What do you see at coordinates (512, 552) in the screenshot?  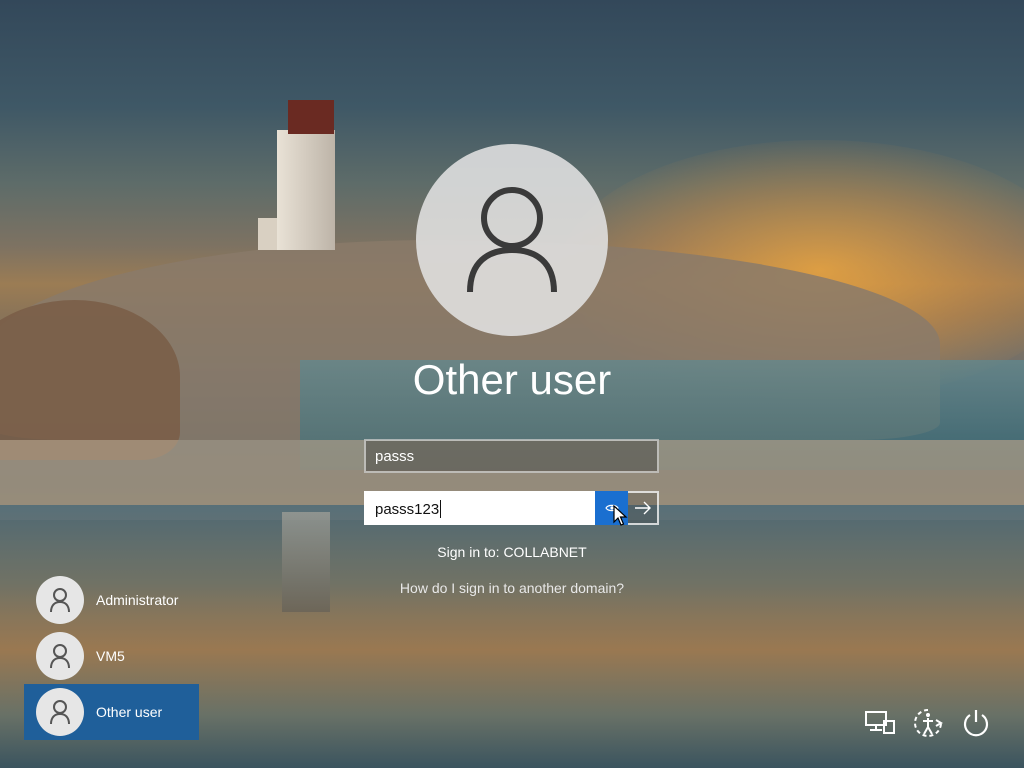 I see `sign-in-domain-text: Sign in to: COLLABNET` at bounding box center [512, 552].